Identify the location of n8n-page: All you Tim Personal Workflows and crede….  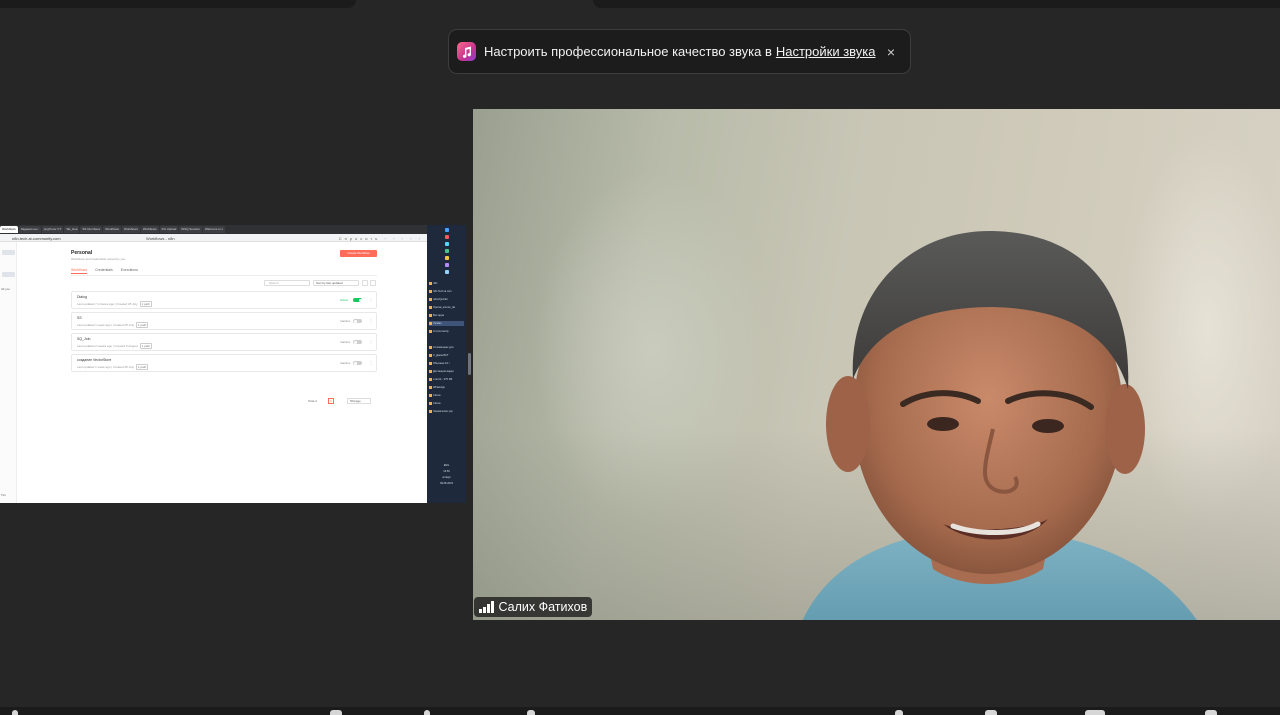
(213, 372).